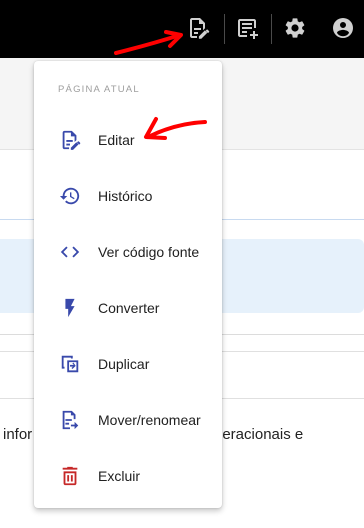  Describe the element at coordinates (70, 476) in the screenshot. I see `trash-icon` at that location.